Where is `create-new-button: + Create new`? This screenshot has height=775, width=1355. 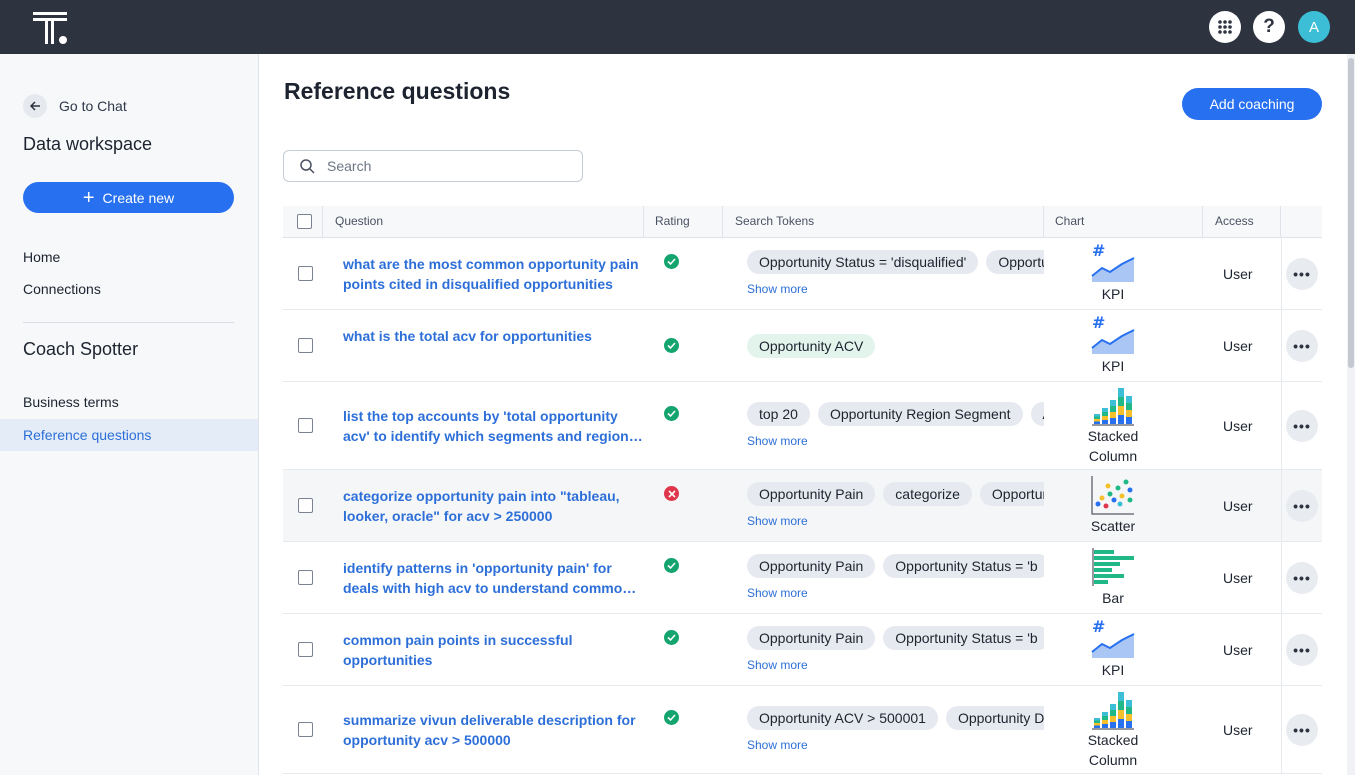
create-new-button: + Create new is located at coordinates (128, 197).